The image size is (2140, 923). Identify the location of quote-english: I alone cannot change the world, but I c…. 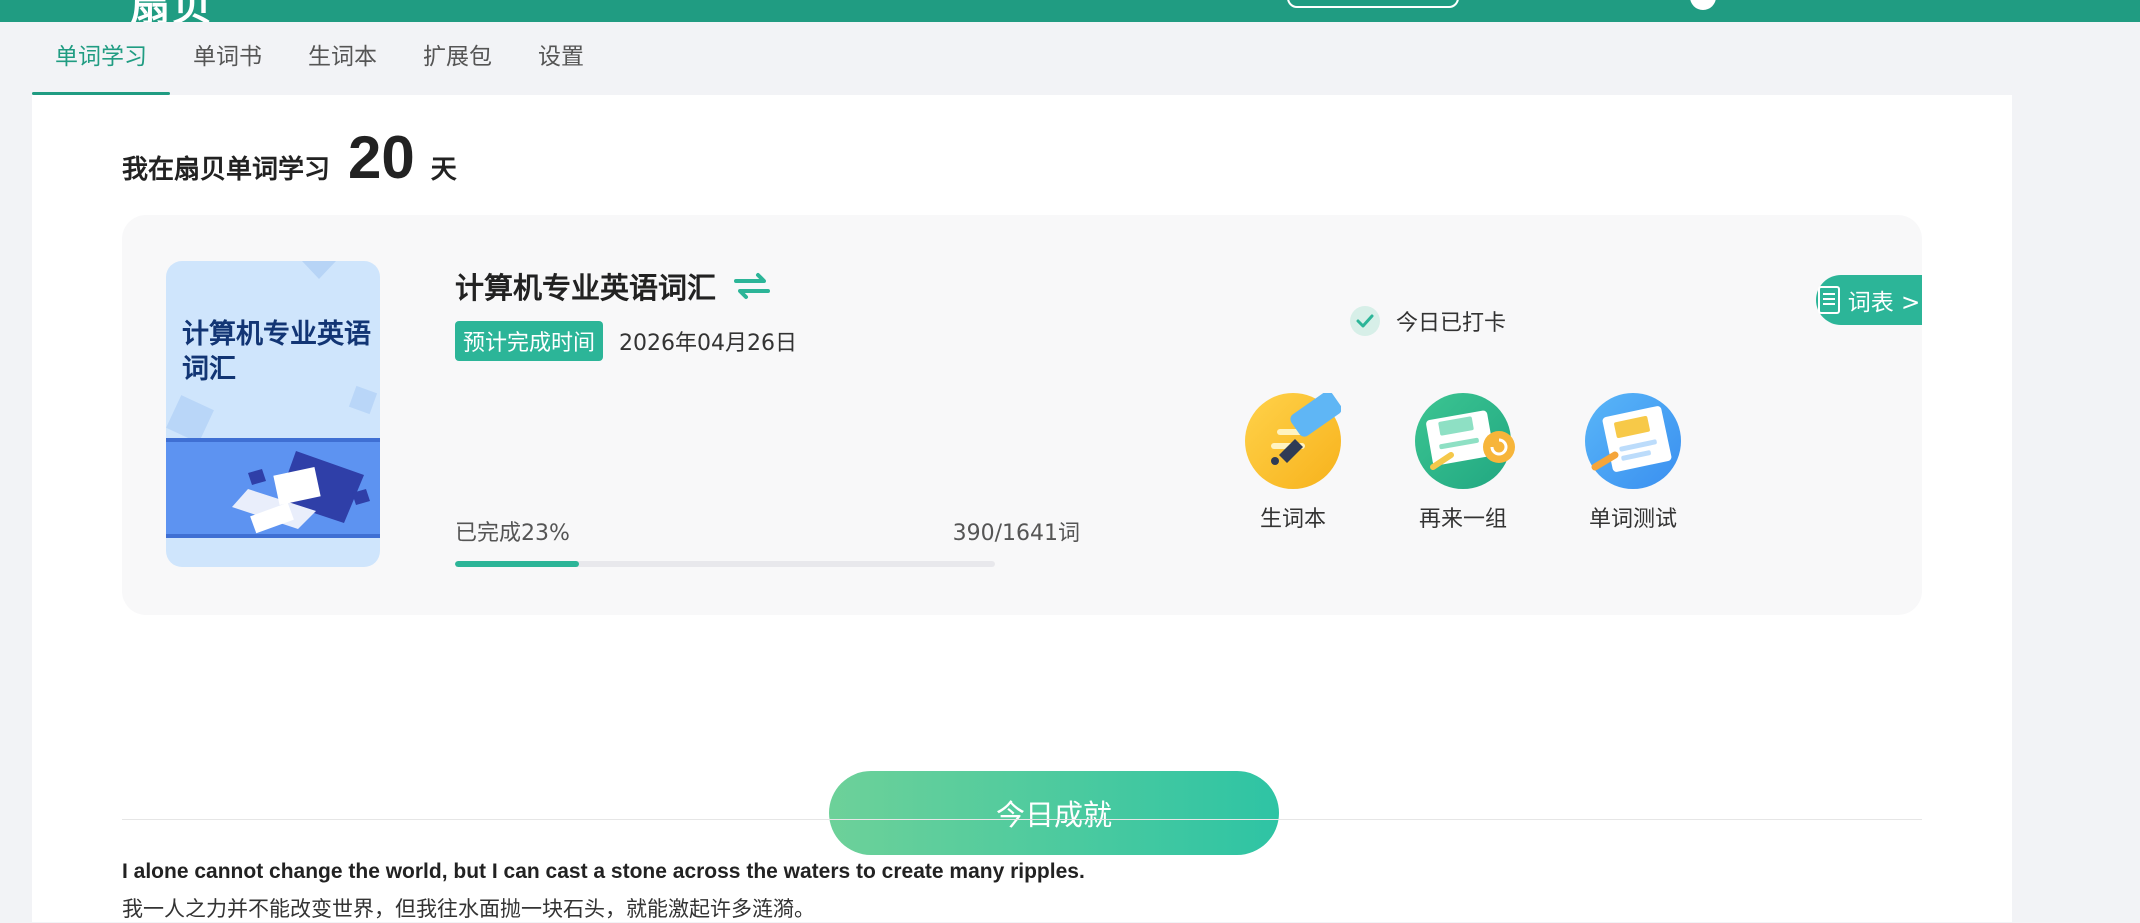
(603, 871).